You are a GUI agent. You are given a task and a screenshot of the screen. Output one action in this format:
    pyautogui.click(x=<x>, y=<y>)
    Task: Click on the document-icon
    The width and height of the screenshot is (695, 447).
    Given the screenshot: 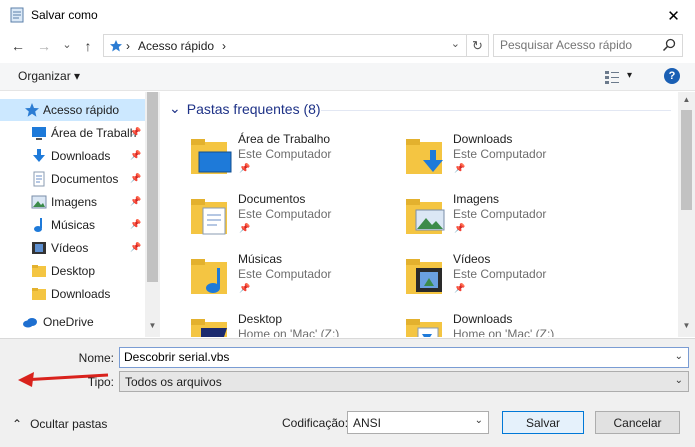 What is the action you would take?
    pyautogui.click(x=39, y=179)
    